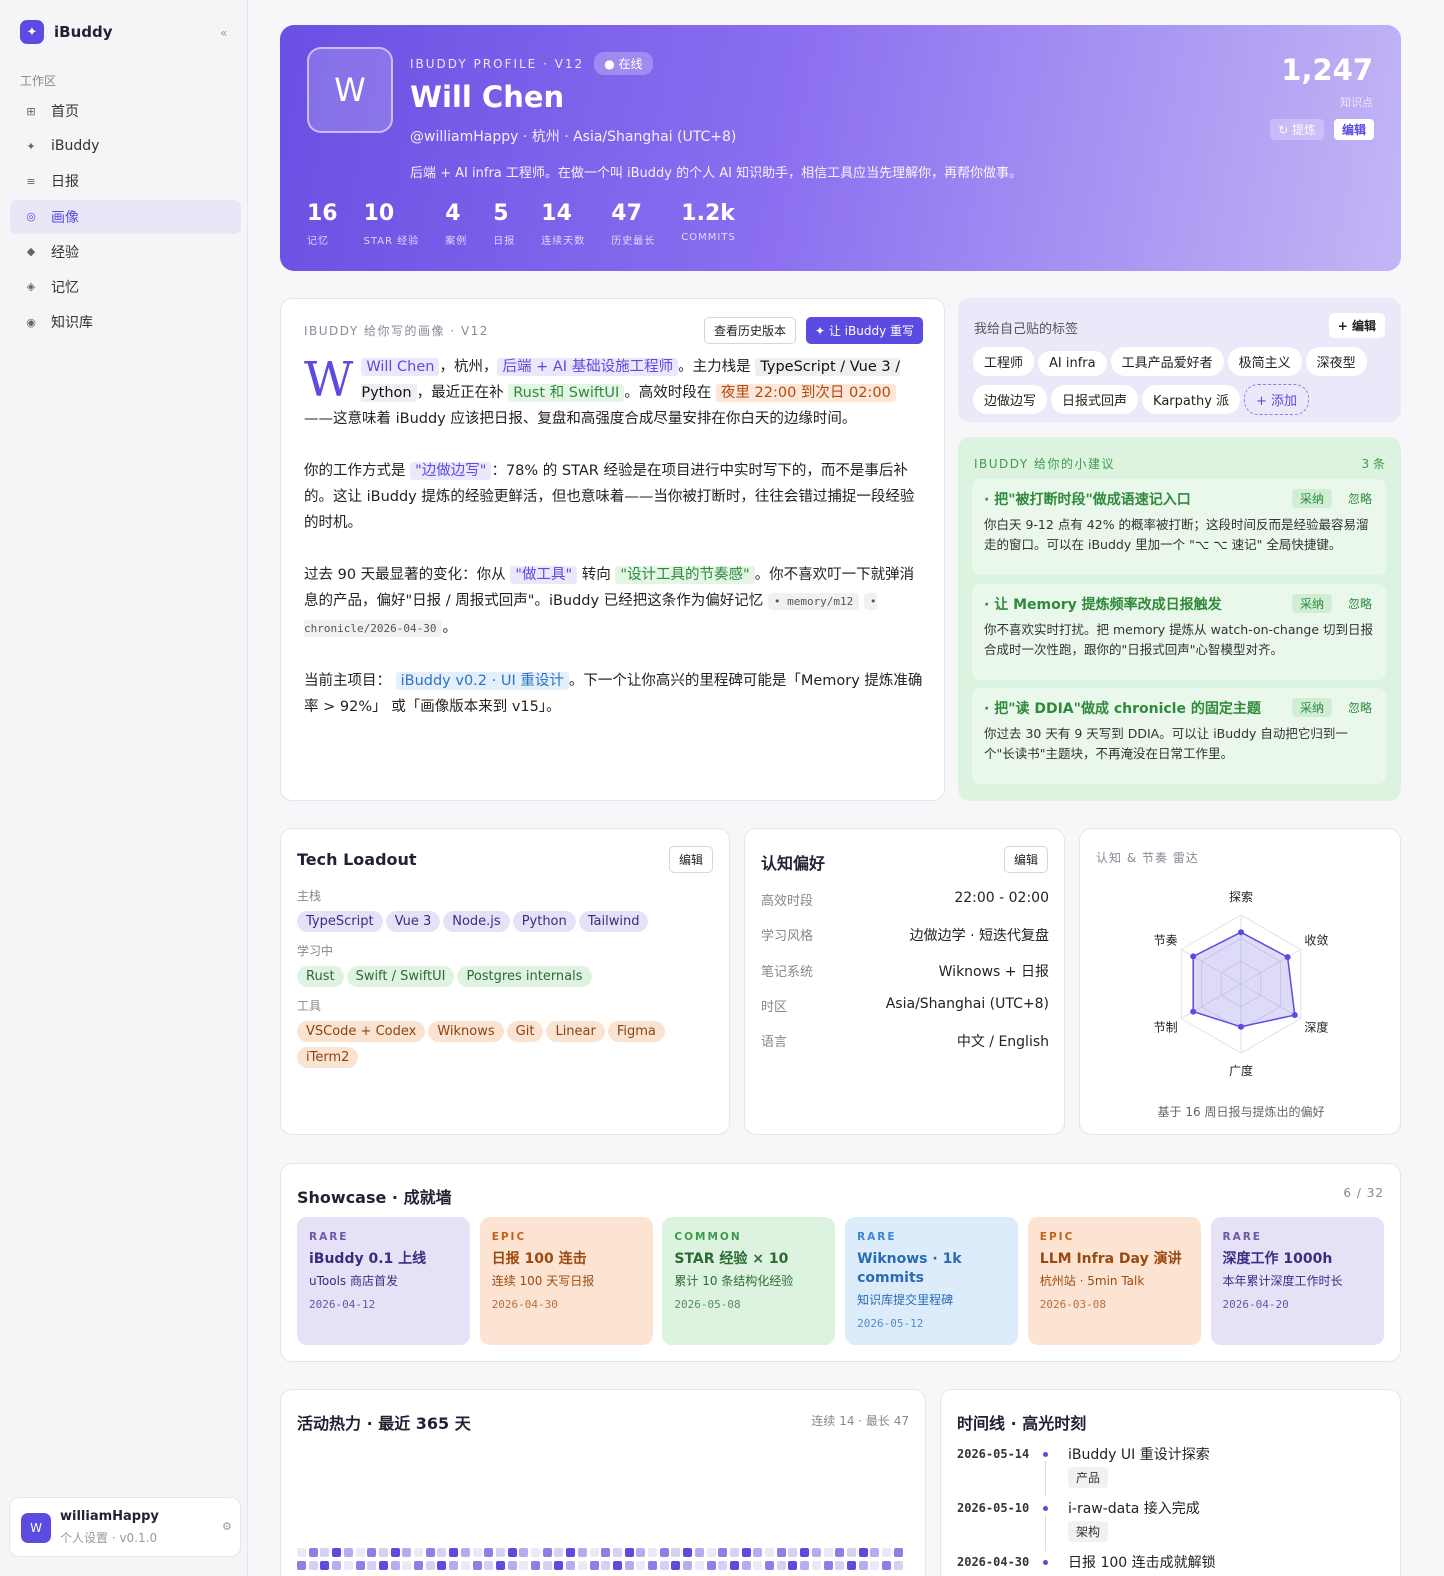 The image size is (1444, 1576). What do you see at coordinates (125, 181) in the screenshot?
I see `sidebar-item-2: ≡ 日报` at bounding box center [125, 181].